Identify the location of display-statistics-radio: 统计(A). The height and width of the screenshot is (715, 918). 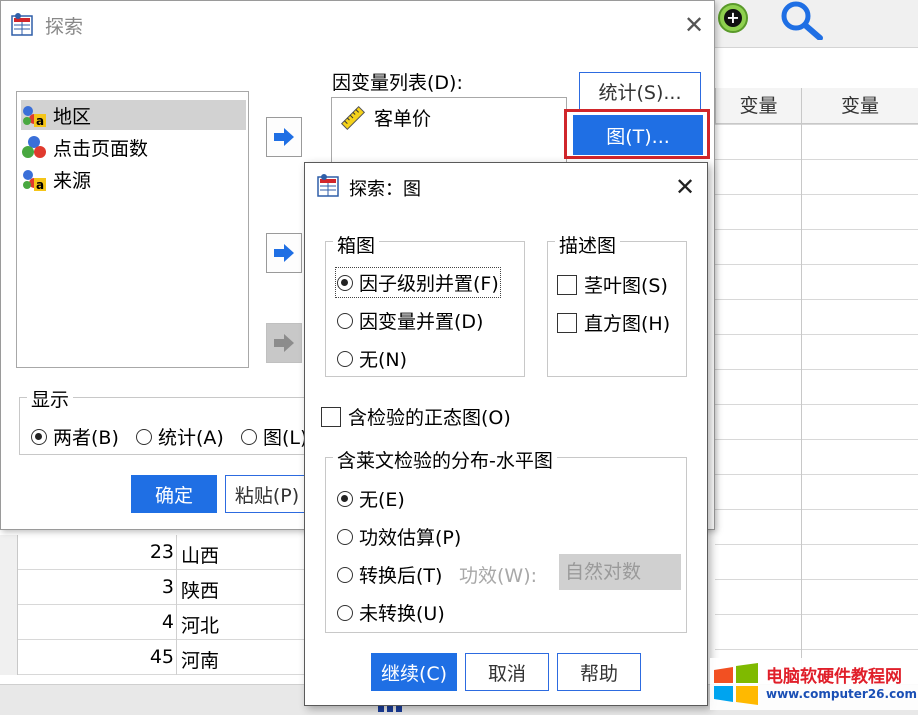
(180, 436).